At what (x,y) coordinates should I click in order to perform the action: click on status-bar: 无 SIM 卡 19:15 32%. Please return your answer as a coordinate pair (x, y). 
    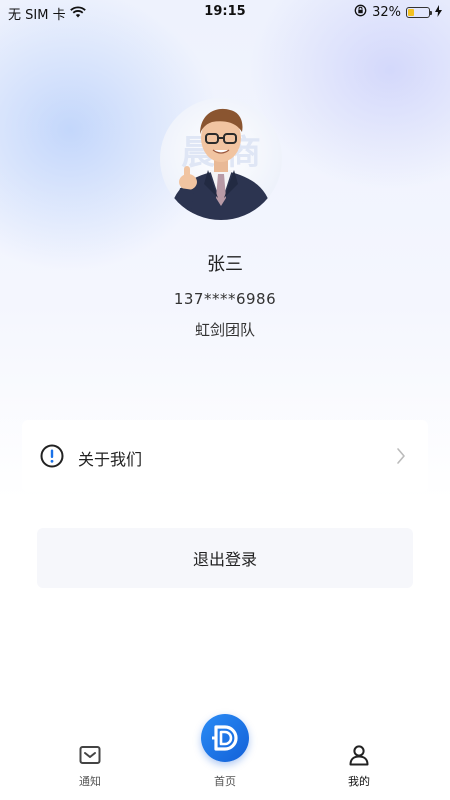
    Looking at the image, I should click on (225, 12).